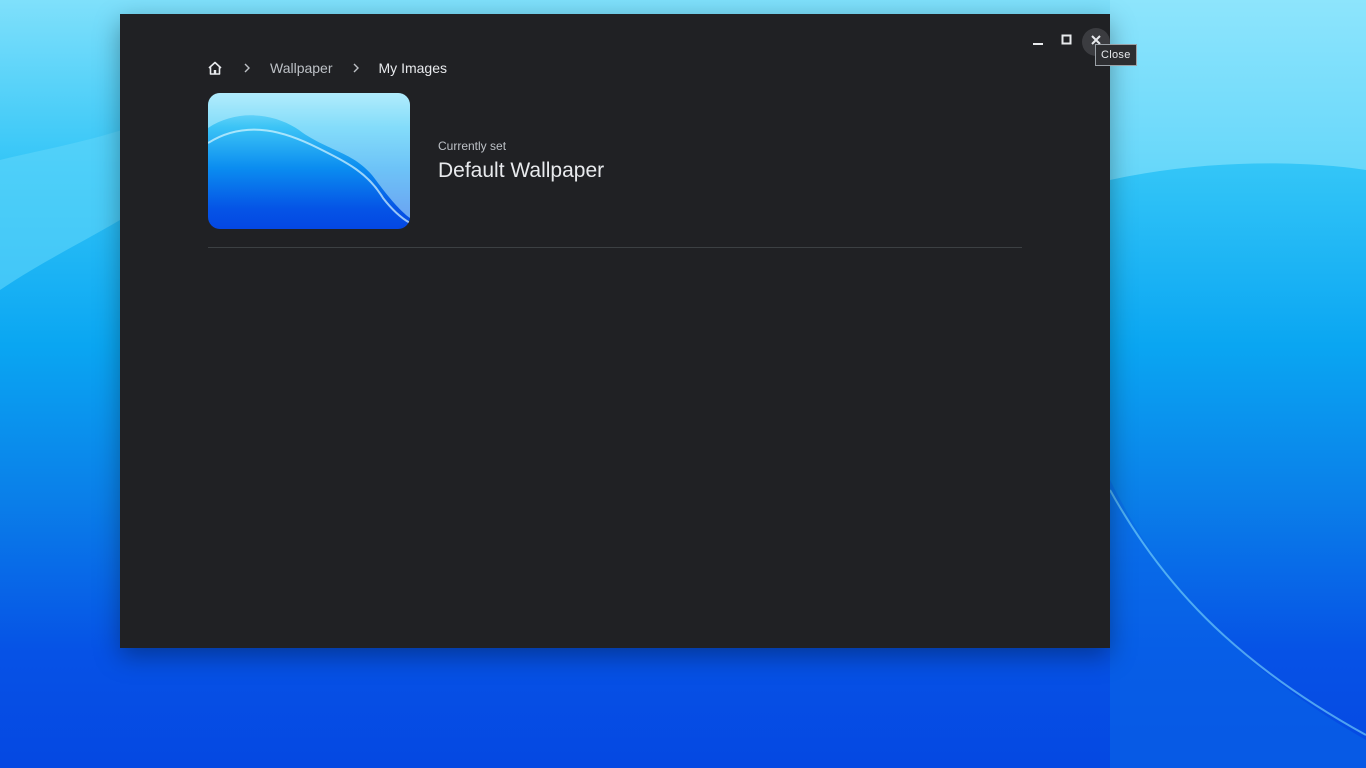  Describe the element at coordinates (412, 68) in the screenshot. I see `breadcrumb-item-my-images: My Images` at that location.